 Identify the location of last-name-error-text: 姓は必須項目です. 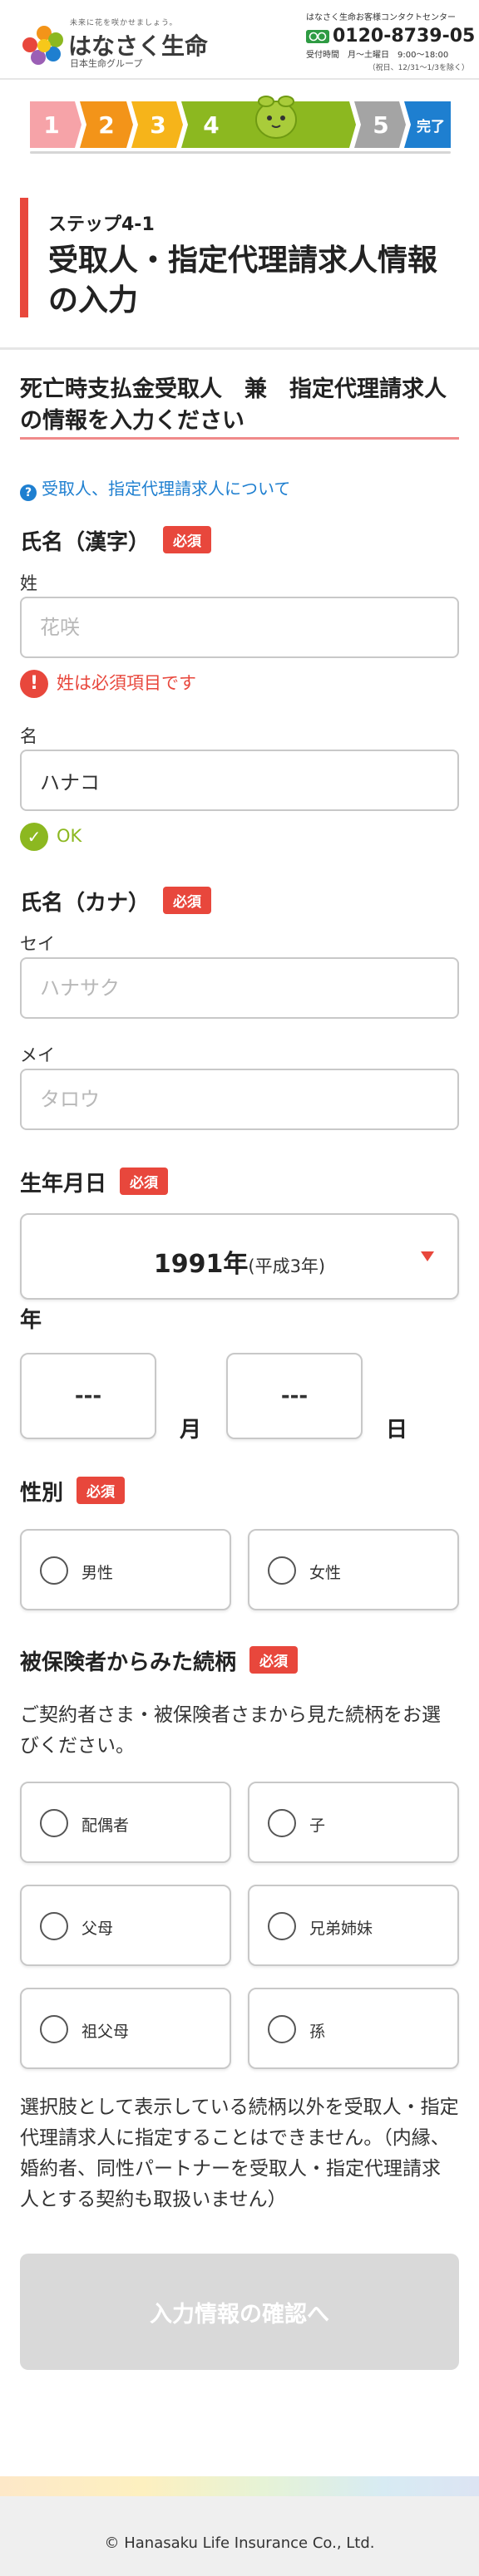
(126, 683).